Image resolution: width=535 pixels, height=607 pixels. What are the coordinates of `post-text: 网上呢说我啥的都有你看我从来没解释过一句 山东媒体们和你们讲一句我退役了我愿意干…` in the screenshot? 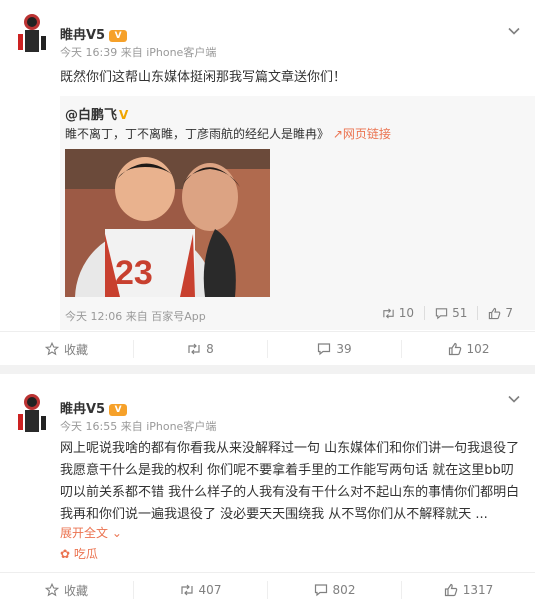 It's located at (290, 481).